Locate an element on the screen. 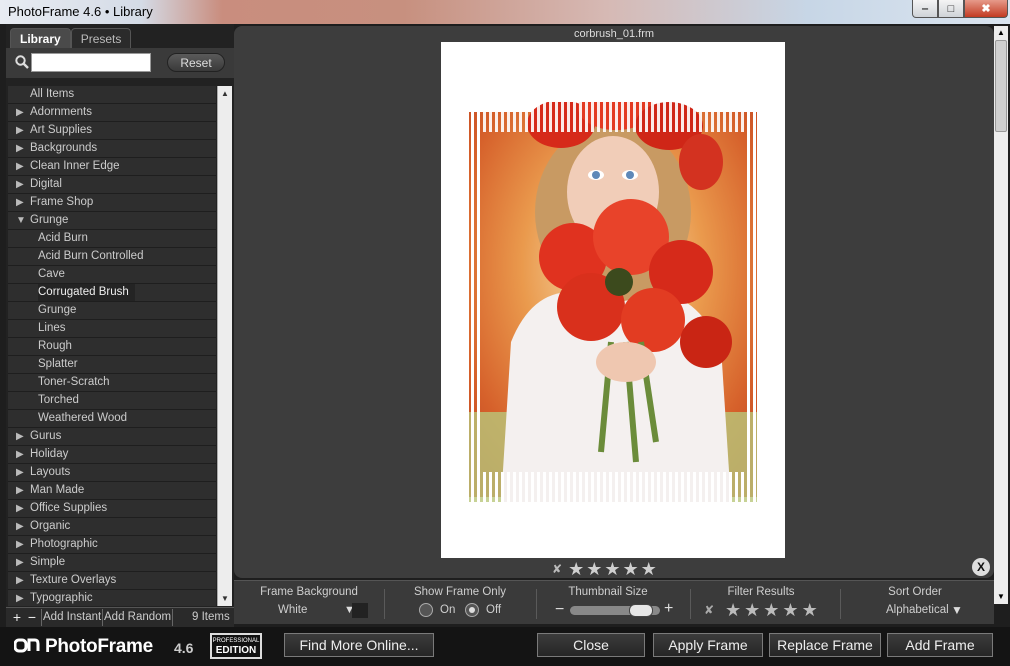  tree-item: ▶ Texture Overlays is located at coordinates (112, 581).